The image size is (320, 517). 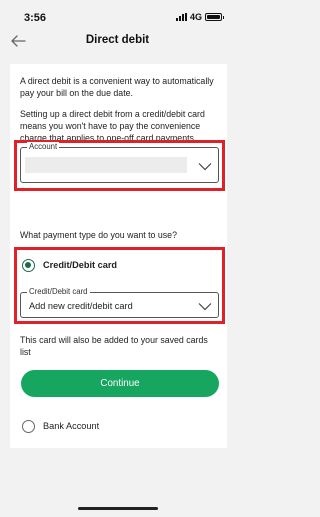 I want to click on nav-bar: Direct debit, so click(x=117, y=42).